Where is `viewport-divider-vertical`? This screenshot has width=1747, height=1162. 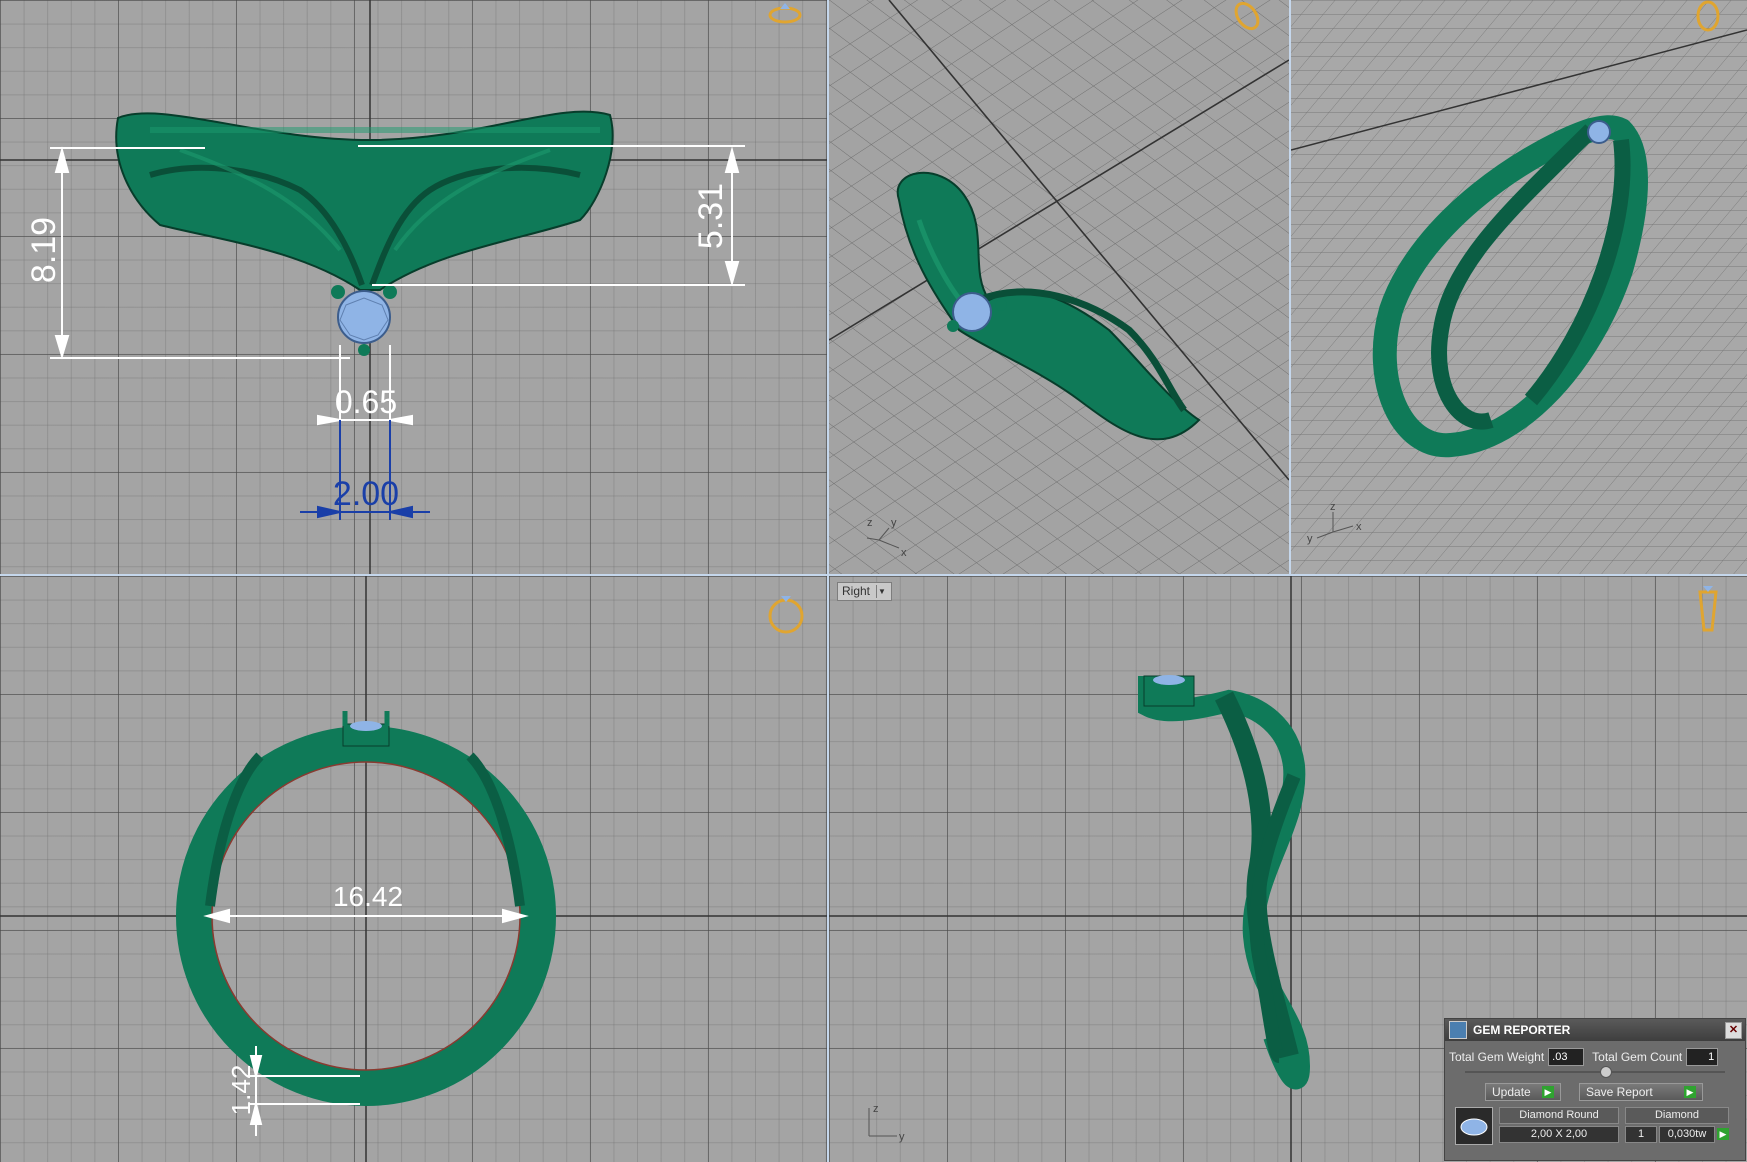
viewport-divider-vertical is located at coordinates (828, 581).